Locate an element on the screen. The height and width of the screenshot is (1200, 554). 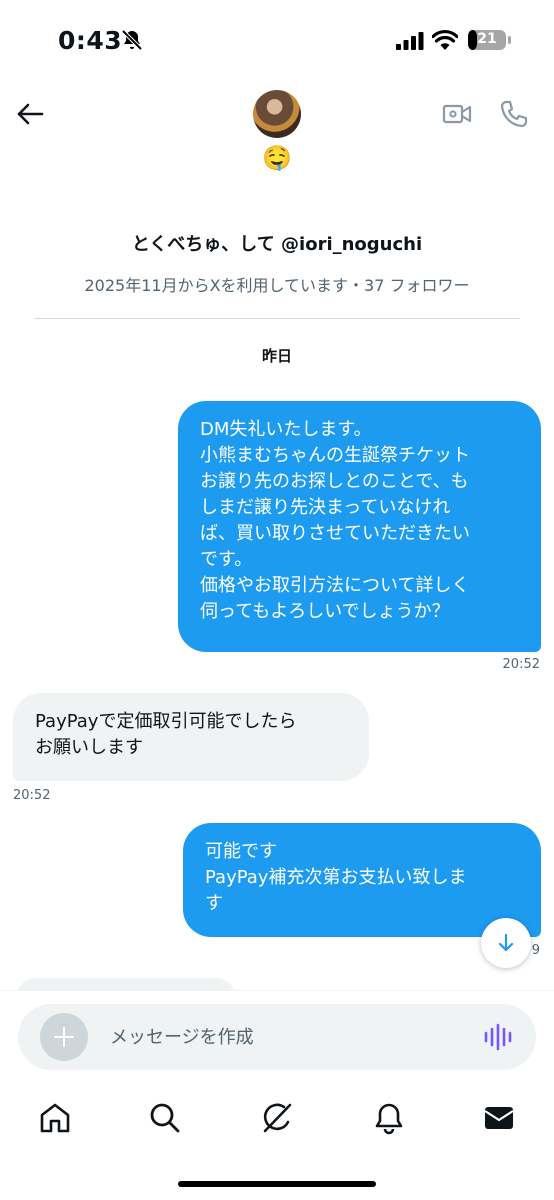
message-bubble-received: PayPayで定価取引可能でしたら お願いします is located at coordinates (191, 737).